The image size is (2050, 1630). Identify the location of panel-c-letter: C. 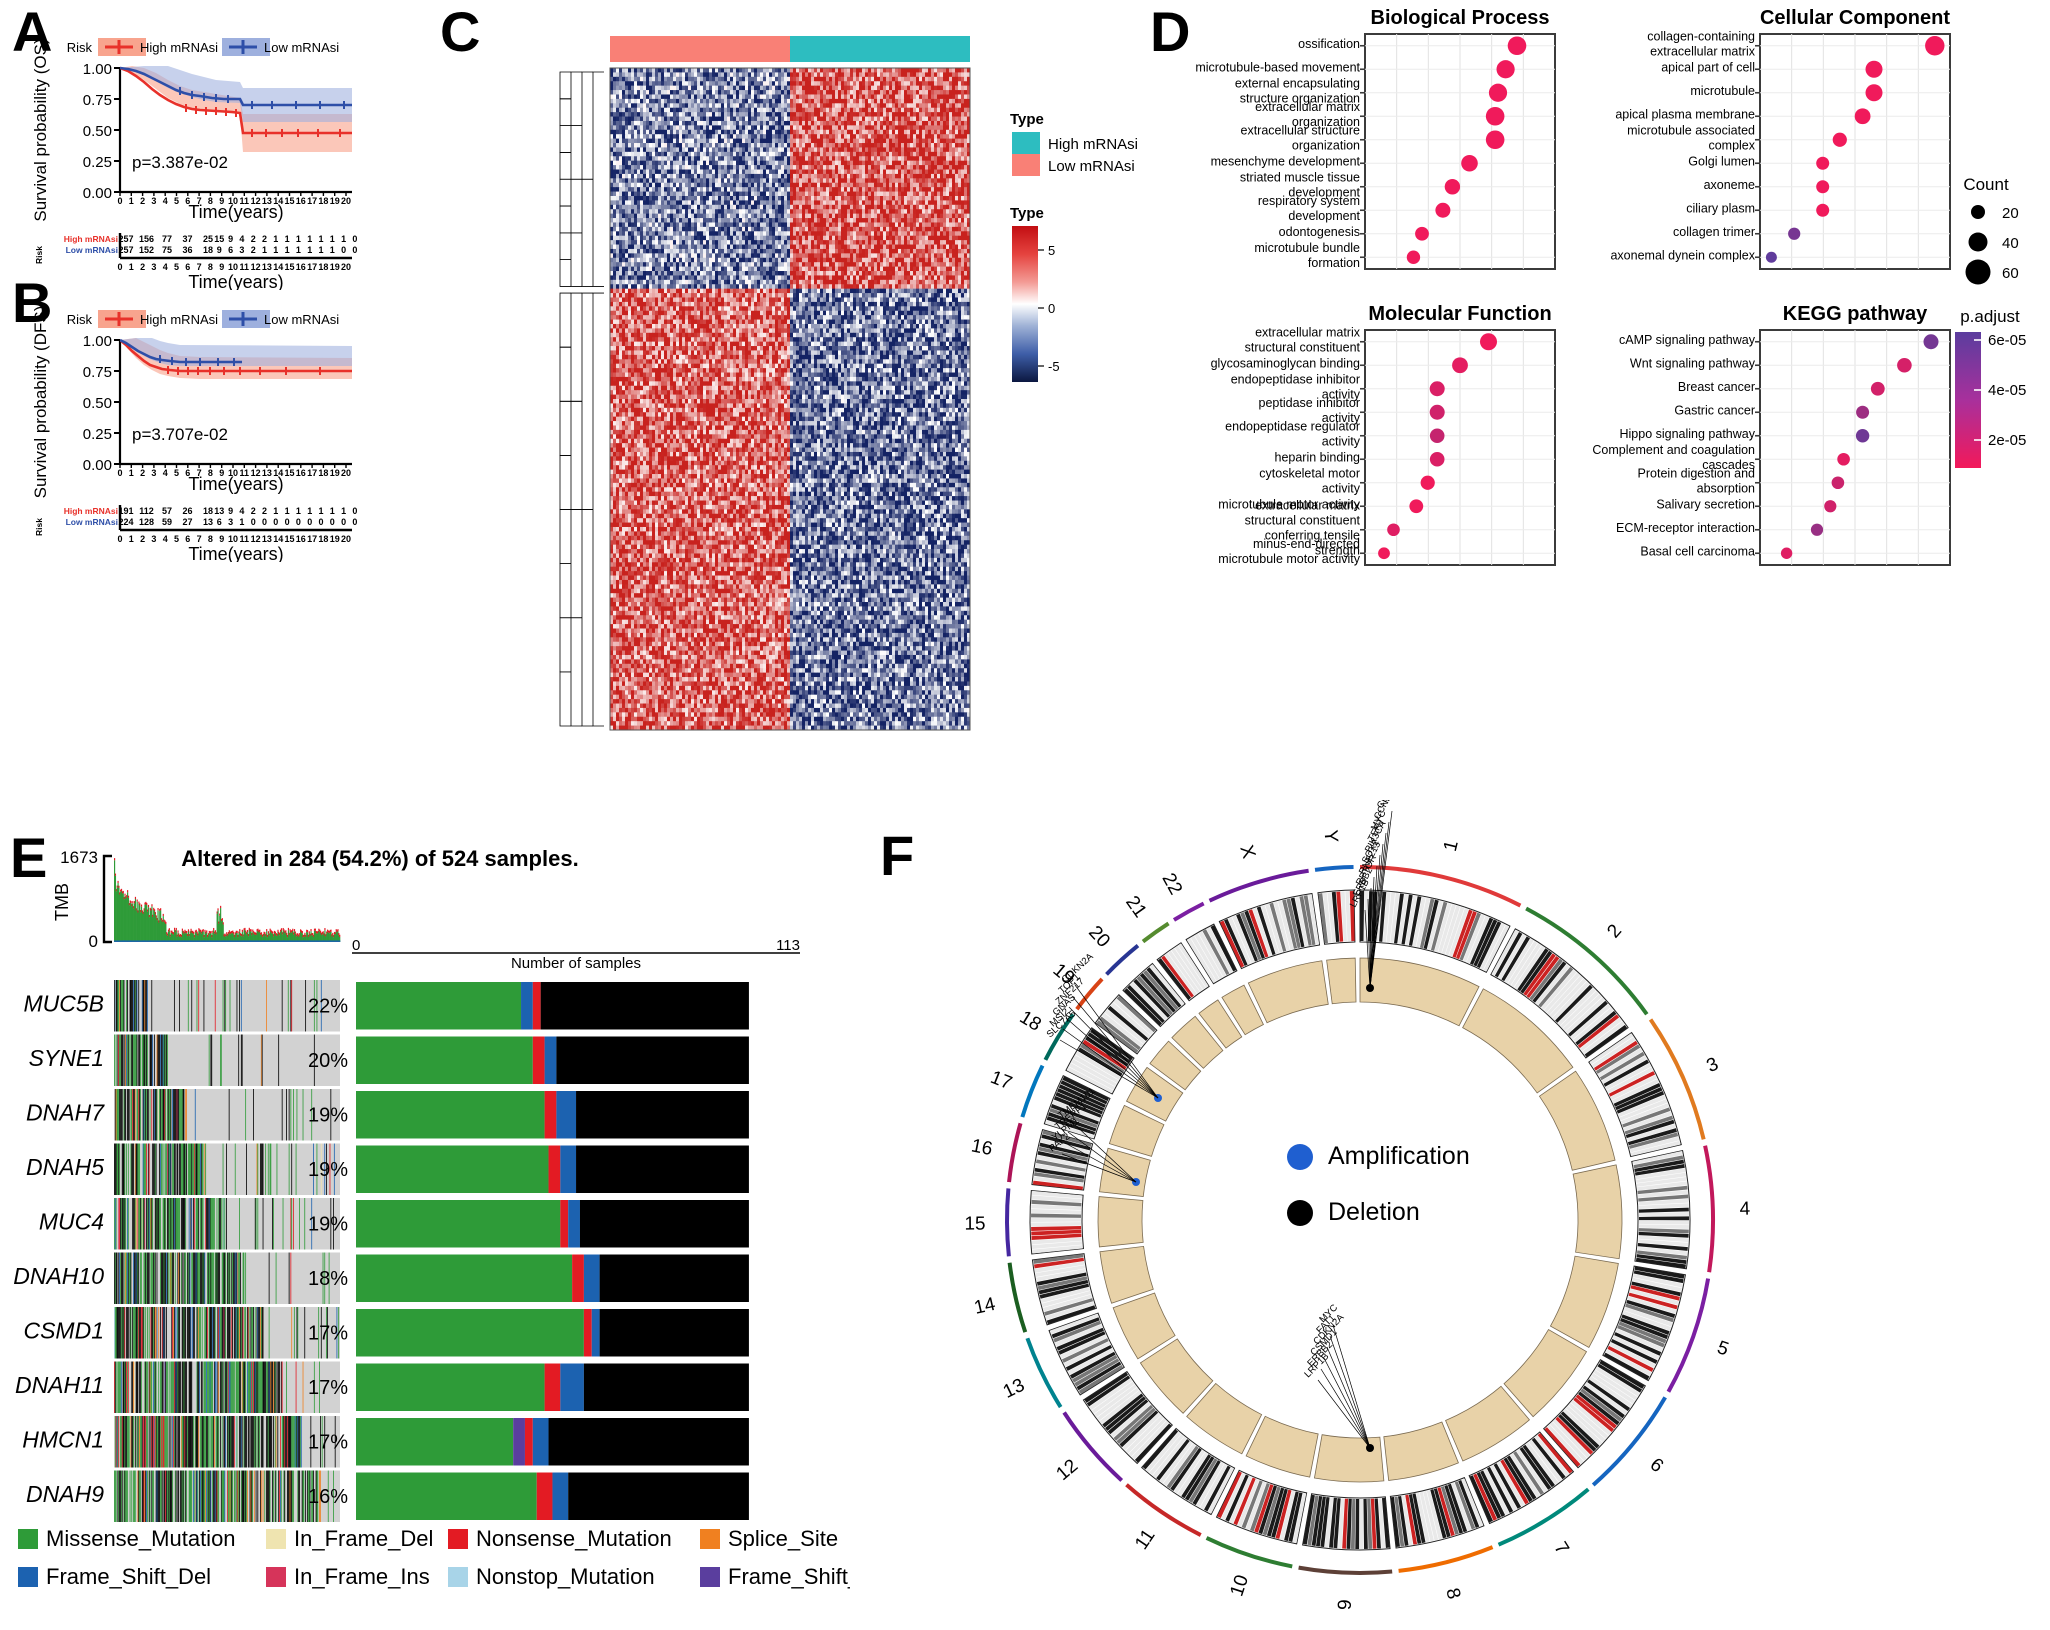
(460, 32).